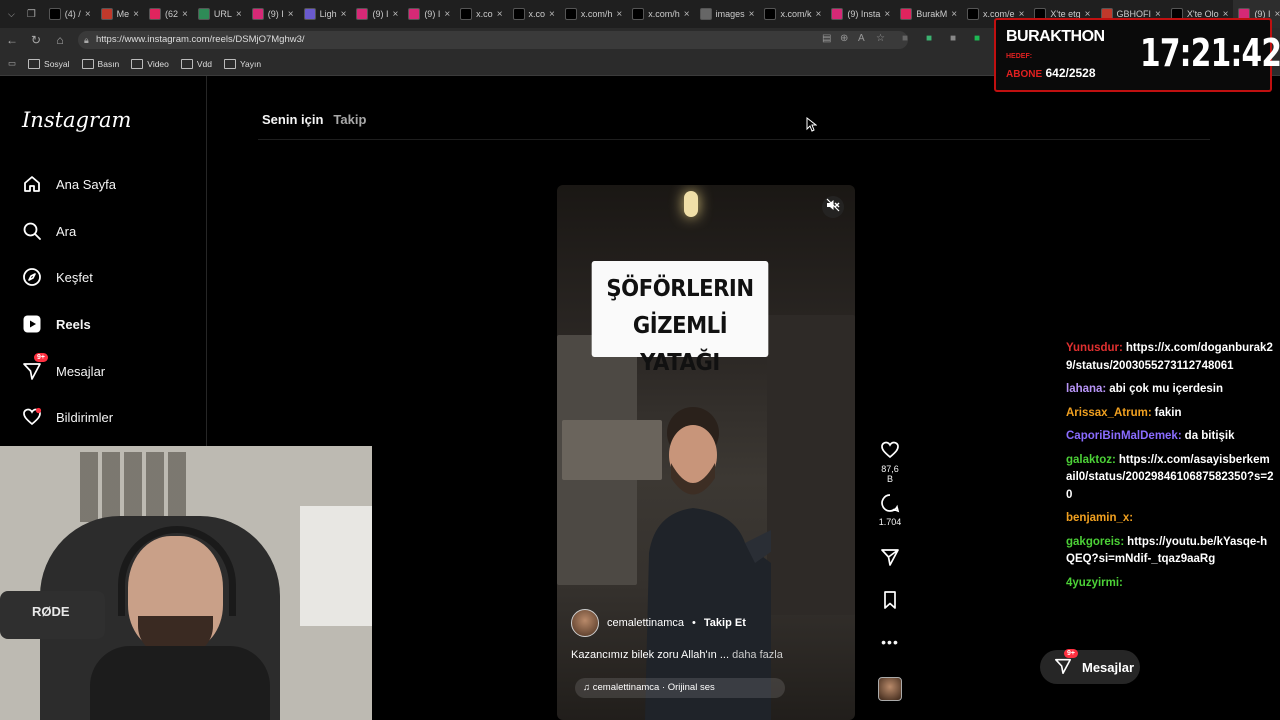  I want to click on share-icon, so click(890, 557).